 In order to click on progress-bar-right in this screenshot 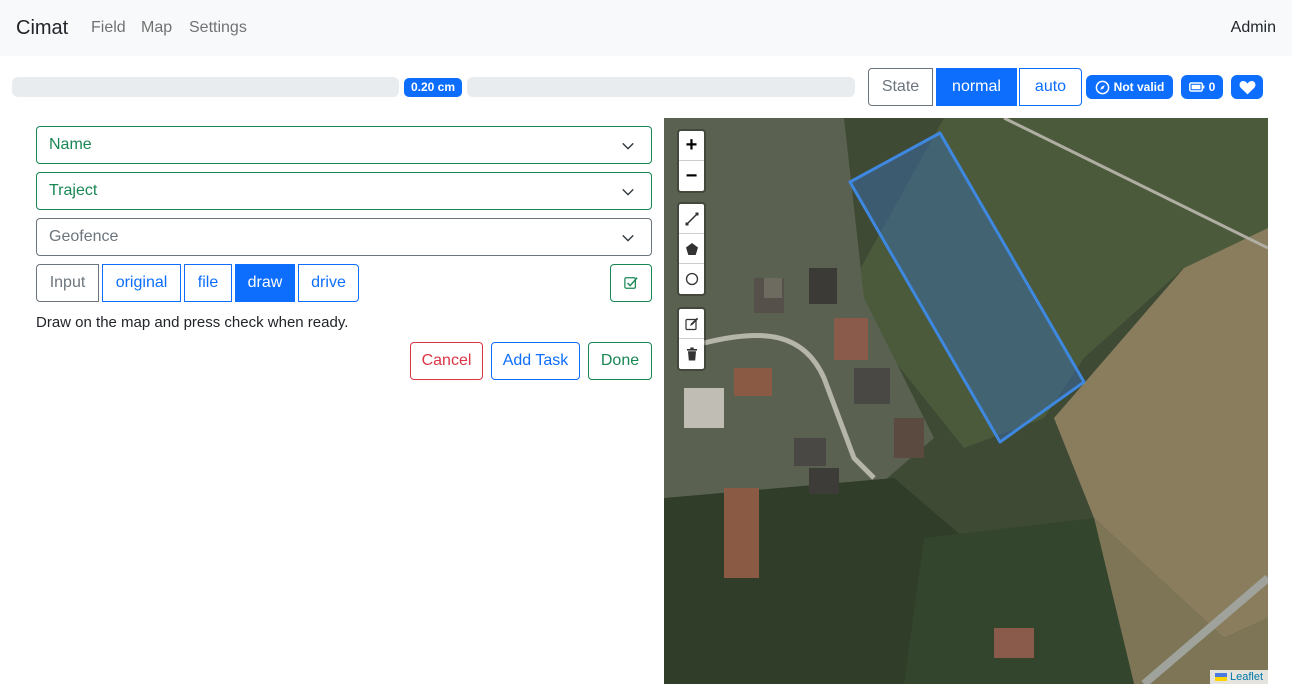, I will do `click(661, 87)`.